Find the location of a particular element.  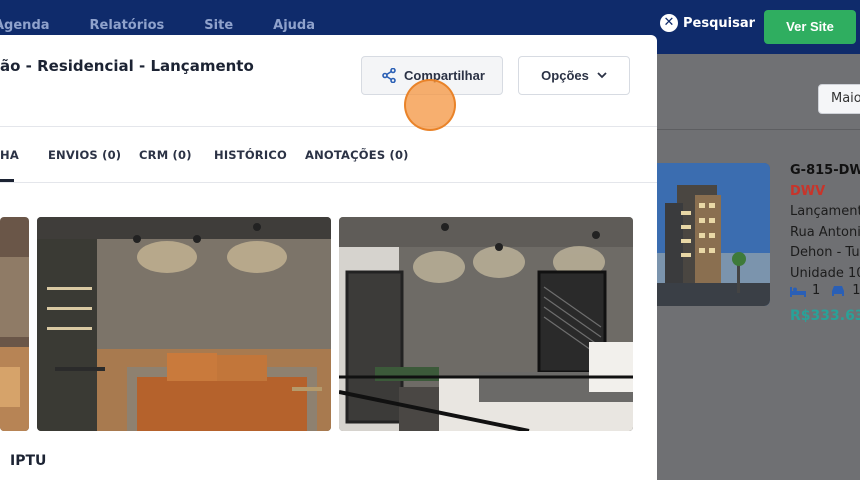

car-icon is located at coordinates (838, 290).